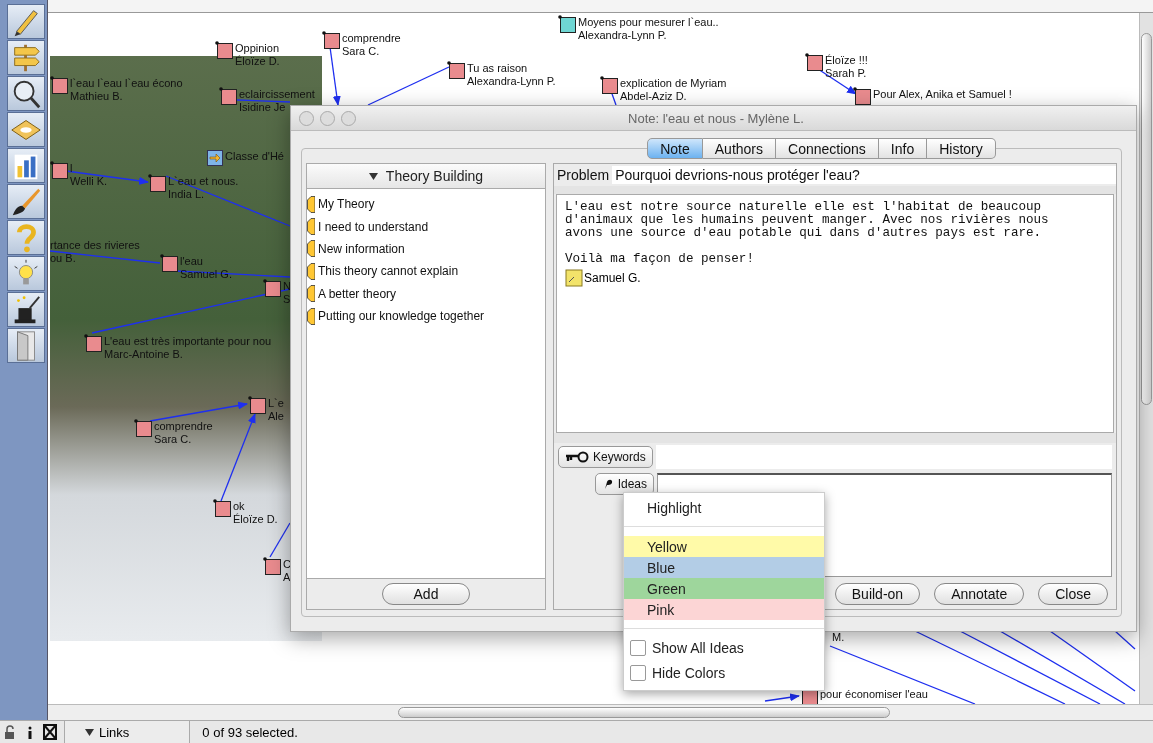  What do you see at coordinates (426, 204) in the screenshot?
I see `scaffold-item: My Theory` at bounding box center [426, 204].